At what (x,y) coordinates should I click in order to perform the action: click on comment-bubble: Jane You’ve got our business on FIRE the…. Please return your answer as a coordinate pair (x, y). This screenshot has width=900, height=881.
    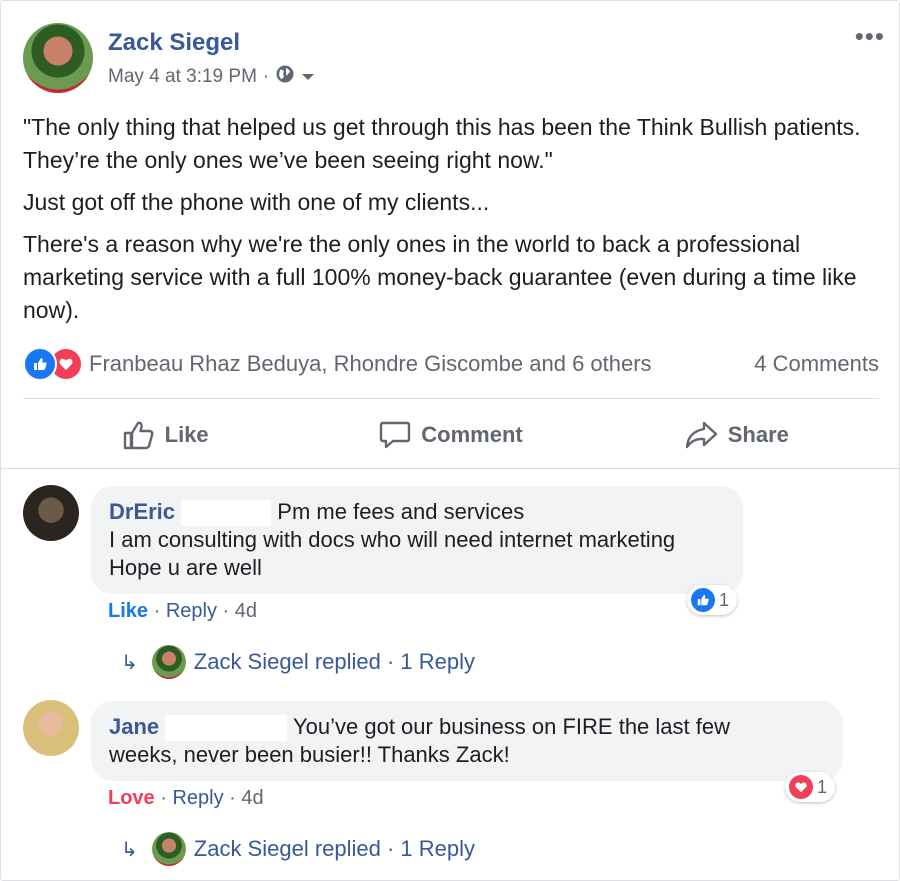
    Looking at the image, I should click on (467, 741).